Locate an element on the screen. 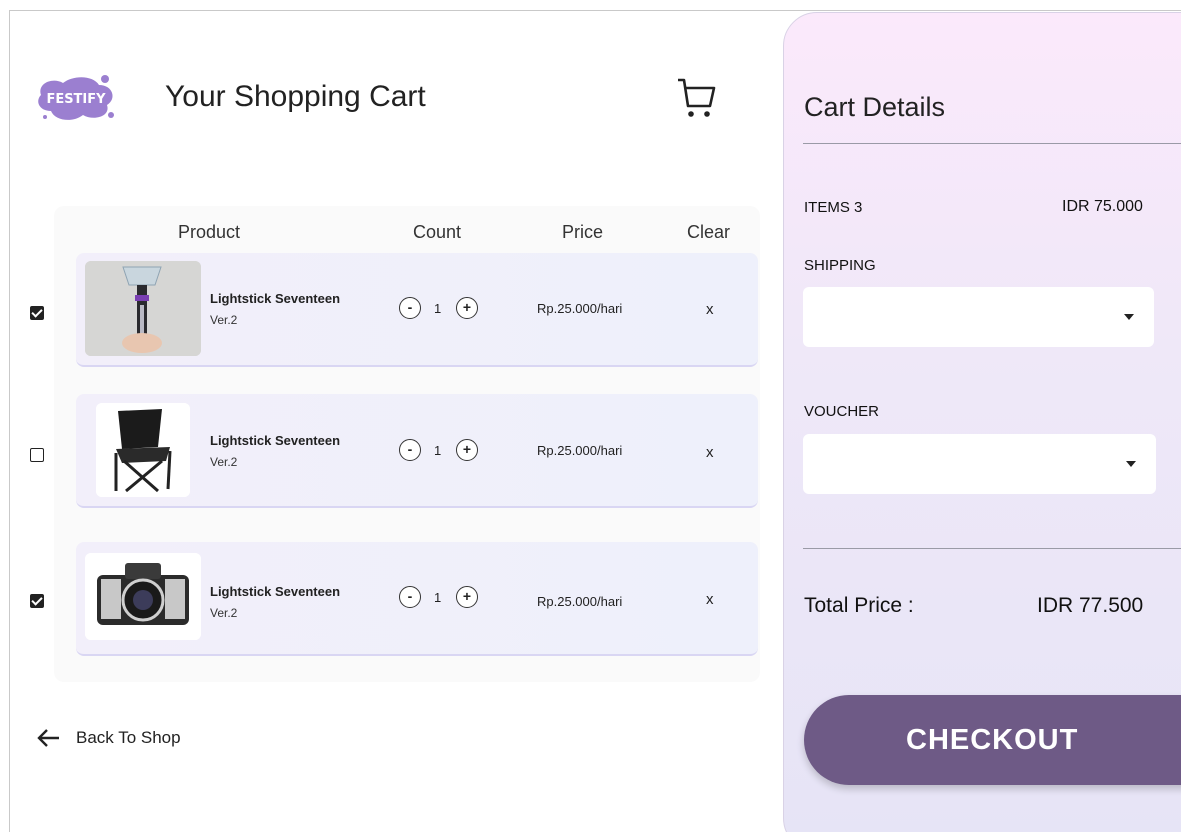 This screenshot has width=1181, height=832. back-to-shop-label: Back To Shop is located at coordinates (128, 737).